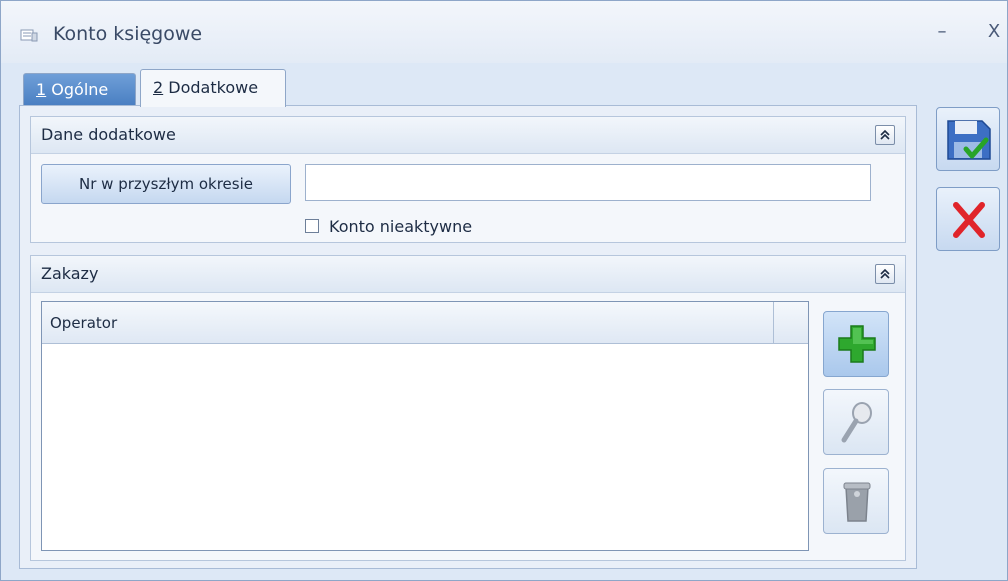  What do you see at coordinates (128, 34) in the screenshot?
I see `window-title: Konto księgowe` at bounding box center [128, 34].